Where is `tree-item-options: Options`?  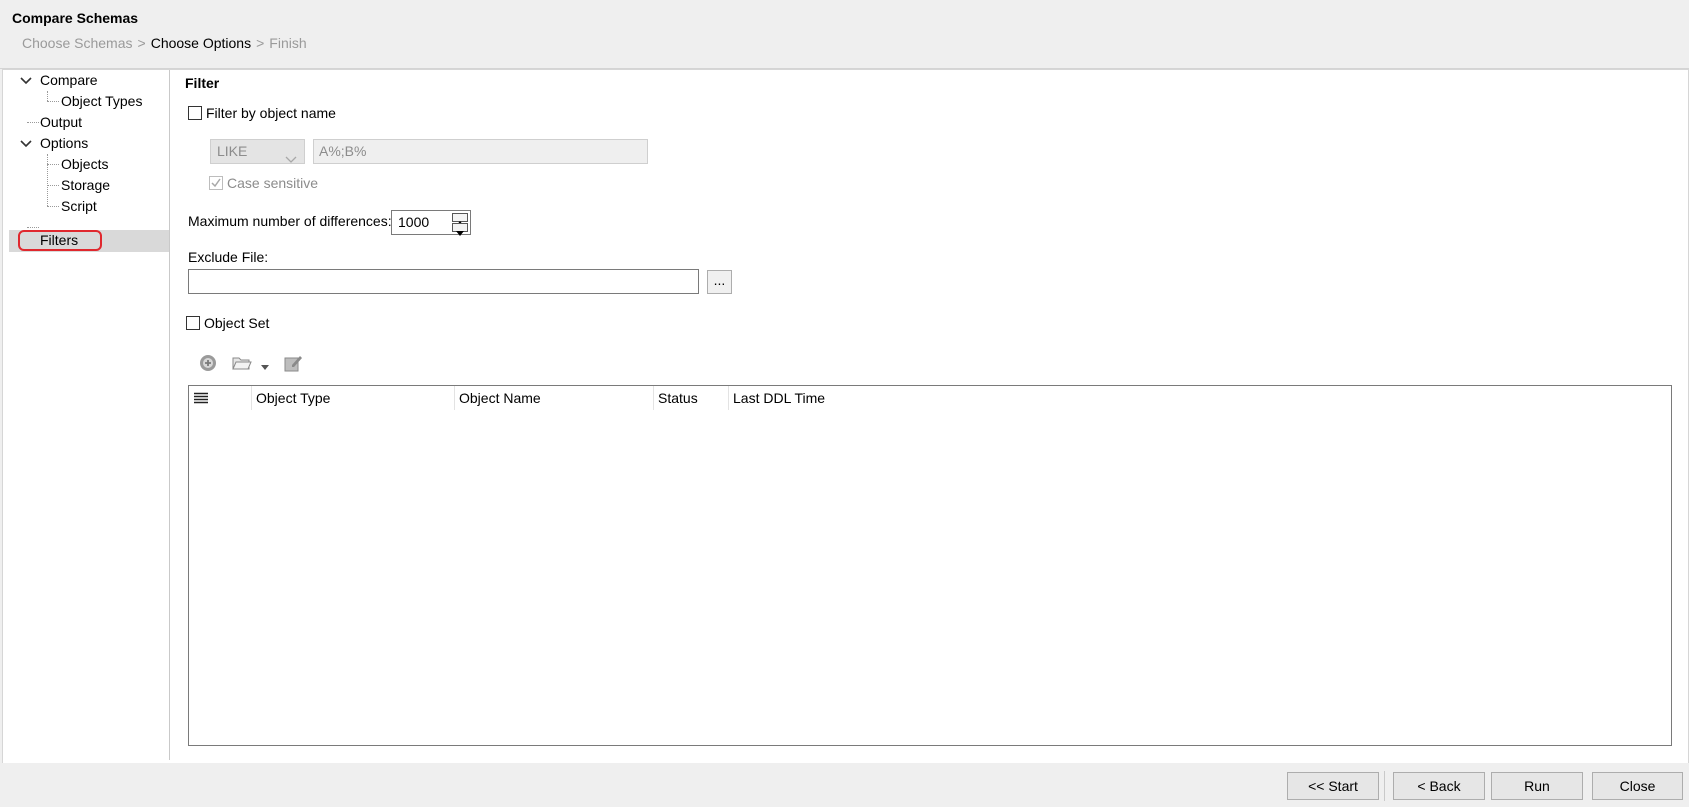 tree-item-options: Options is located at coordinates (64, 143).